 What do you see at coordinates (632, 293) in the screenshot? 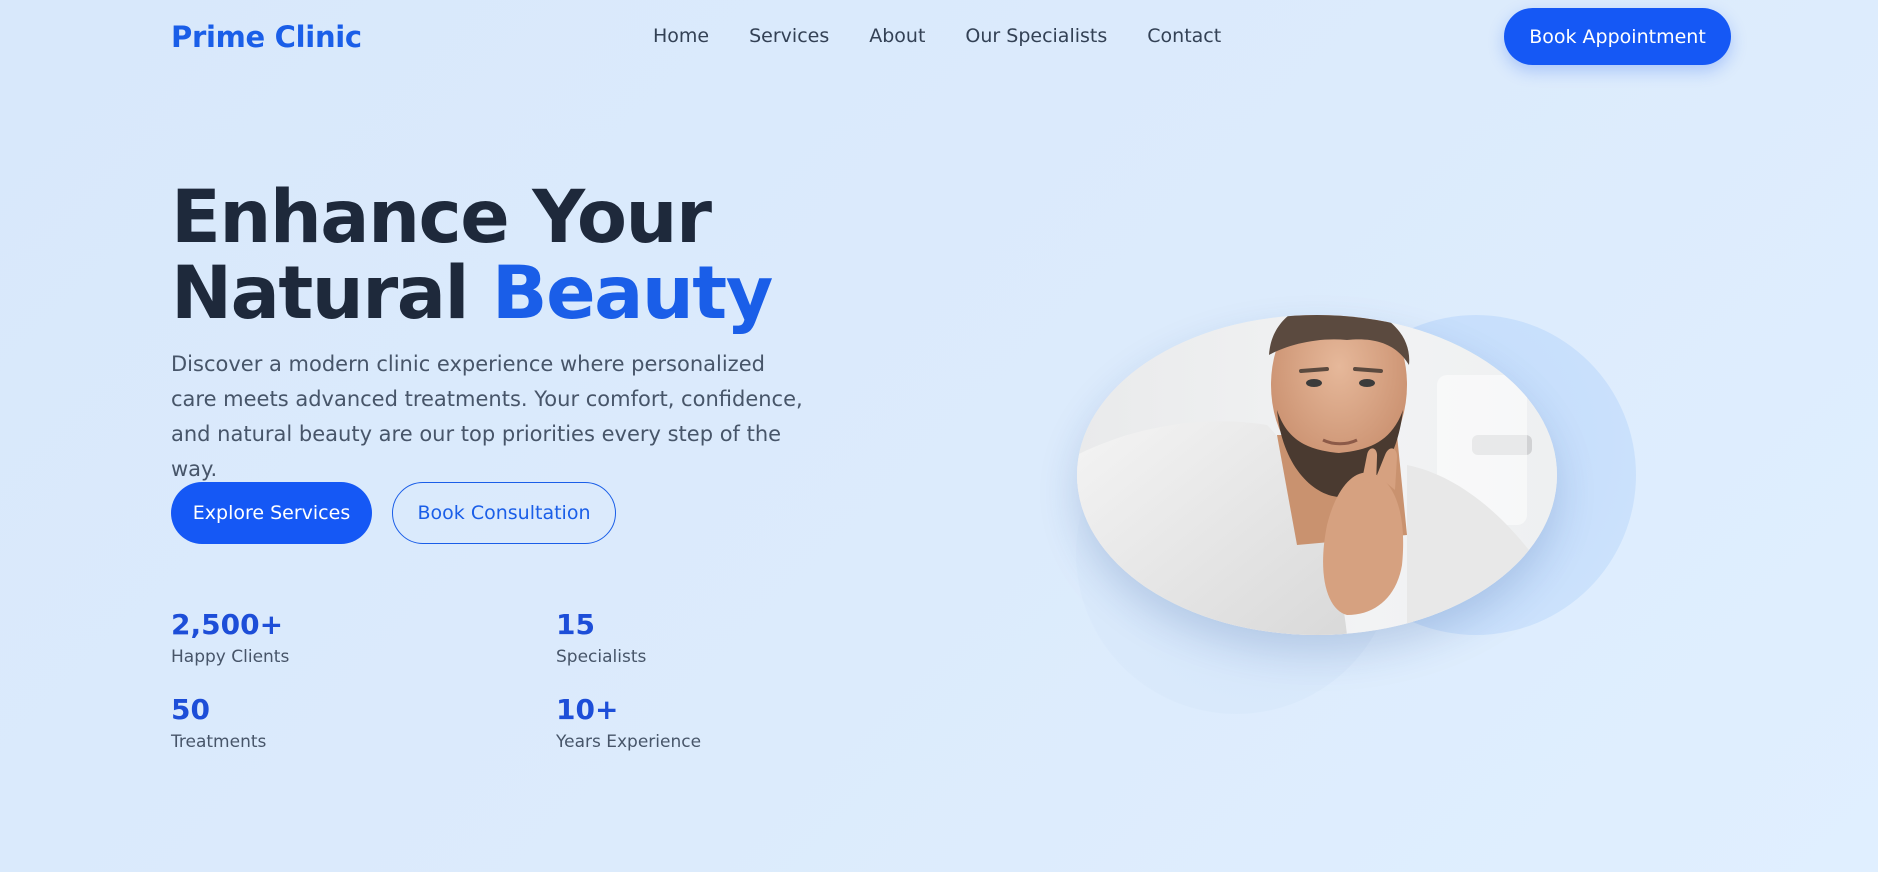
I see `hero-title-accent: Beauty` at bounding box center [632, 293].